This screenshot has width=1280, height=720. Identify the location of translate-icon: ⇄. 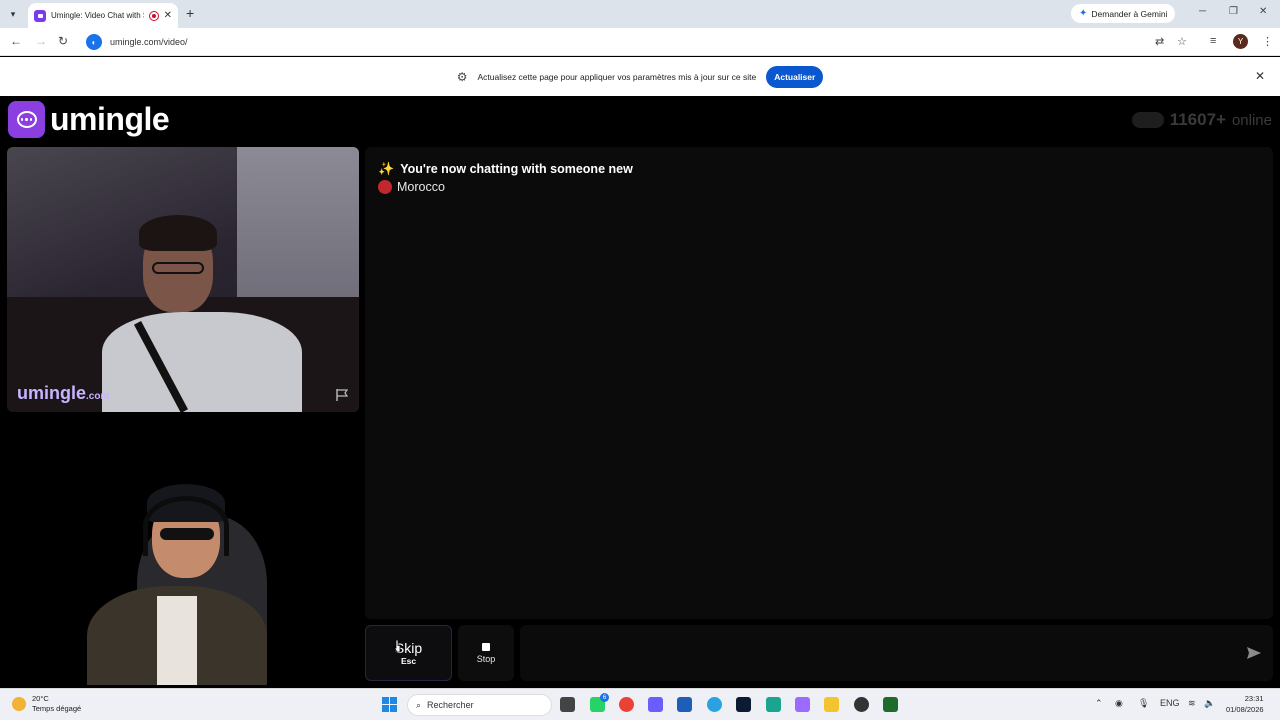
(1159, 41).